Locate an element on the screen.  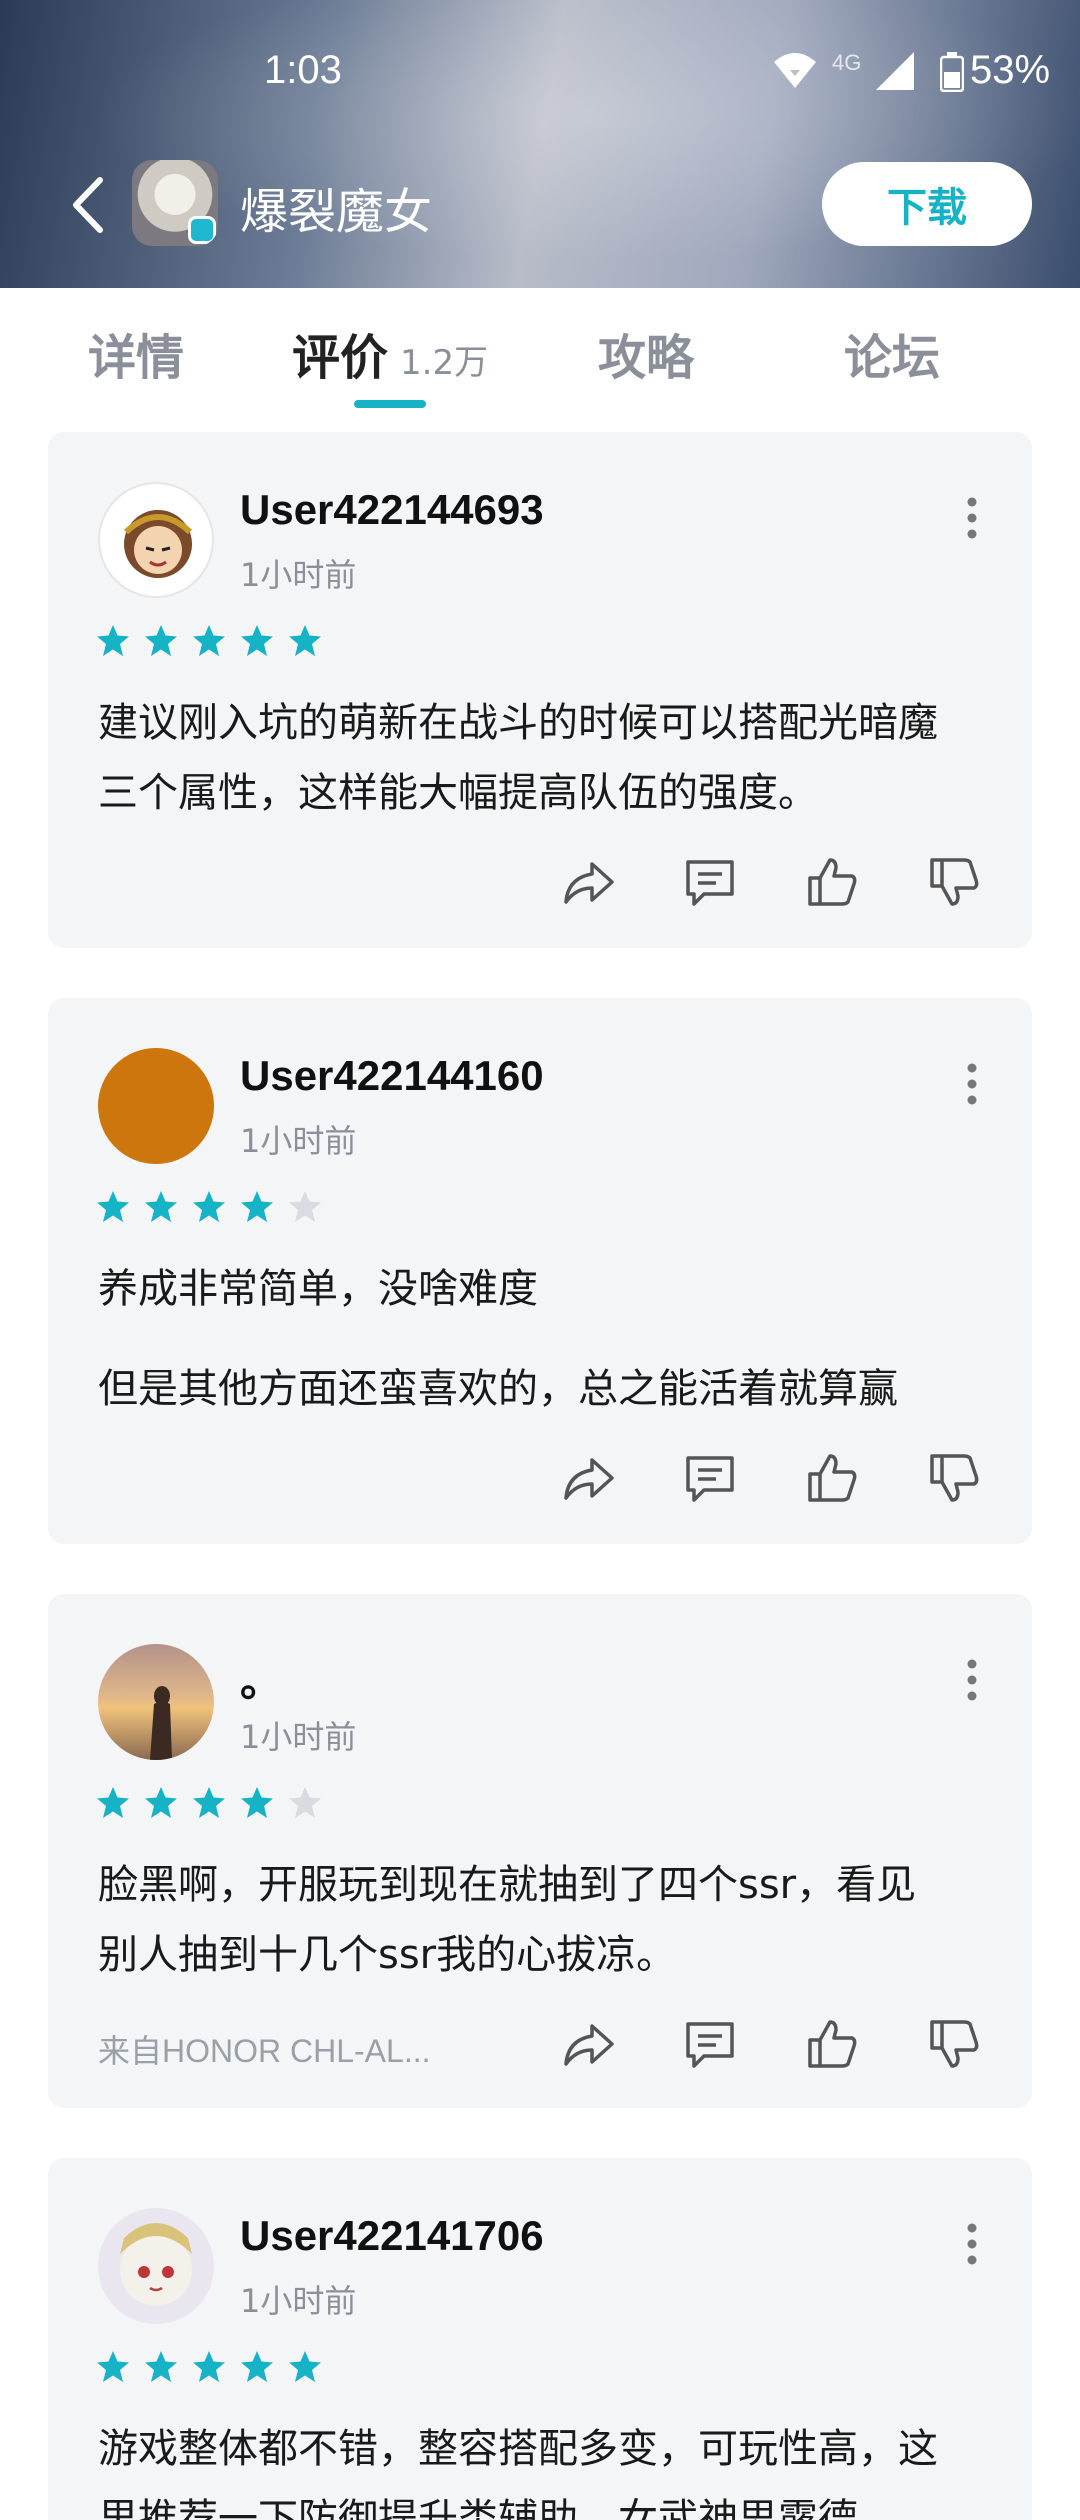
tab-details: 详情 is located at coordinates (136, 353).